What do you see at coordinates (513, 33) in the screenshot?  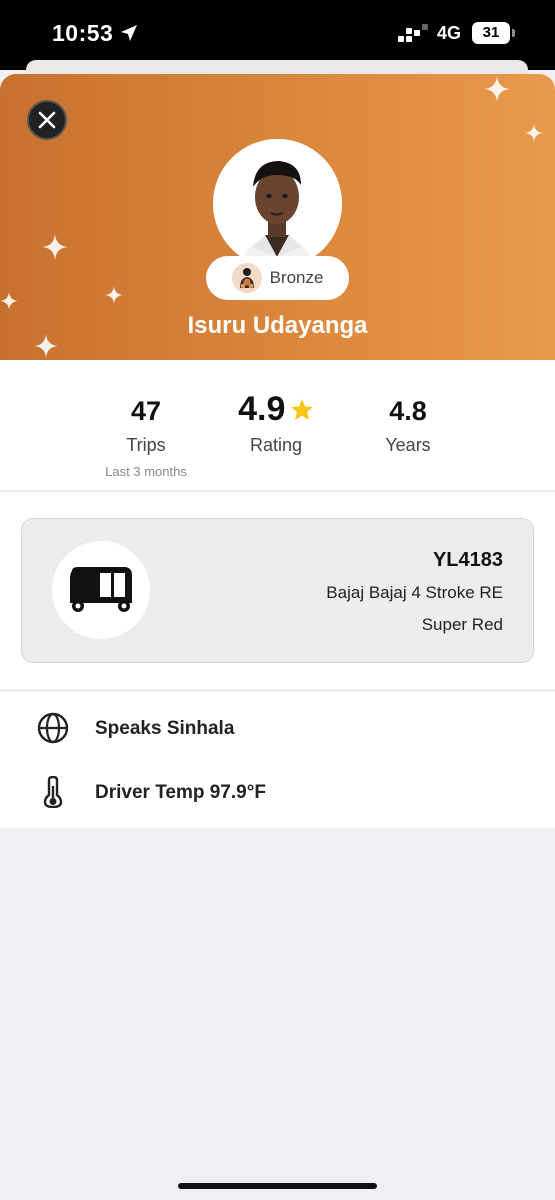 I see `battery-nub` at bounding box center [513, 33].